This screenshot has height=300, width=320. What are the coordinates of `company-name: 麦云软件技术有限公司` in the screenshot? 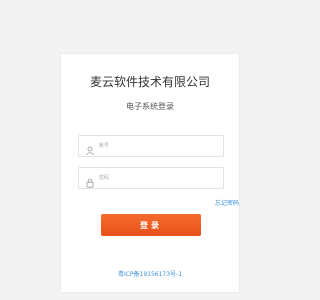 It's located at (149, 82).